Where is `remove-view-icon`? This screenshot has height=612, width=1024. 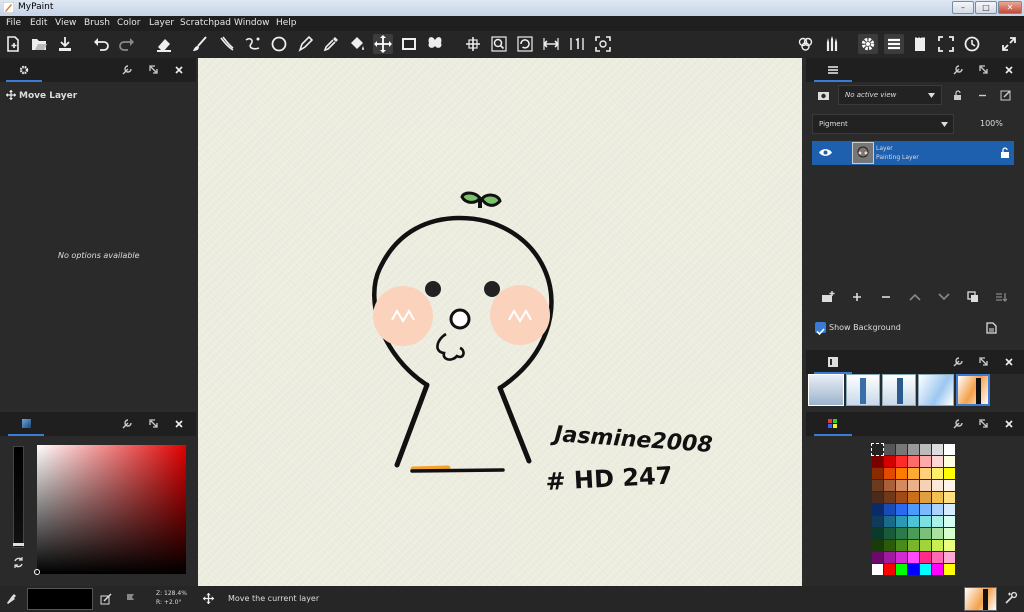
remove-view-icon is located at coordinates (982, 95).